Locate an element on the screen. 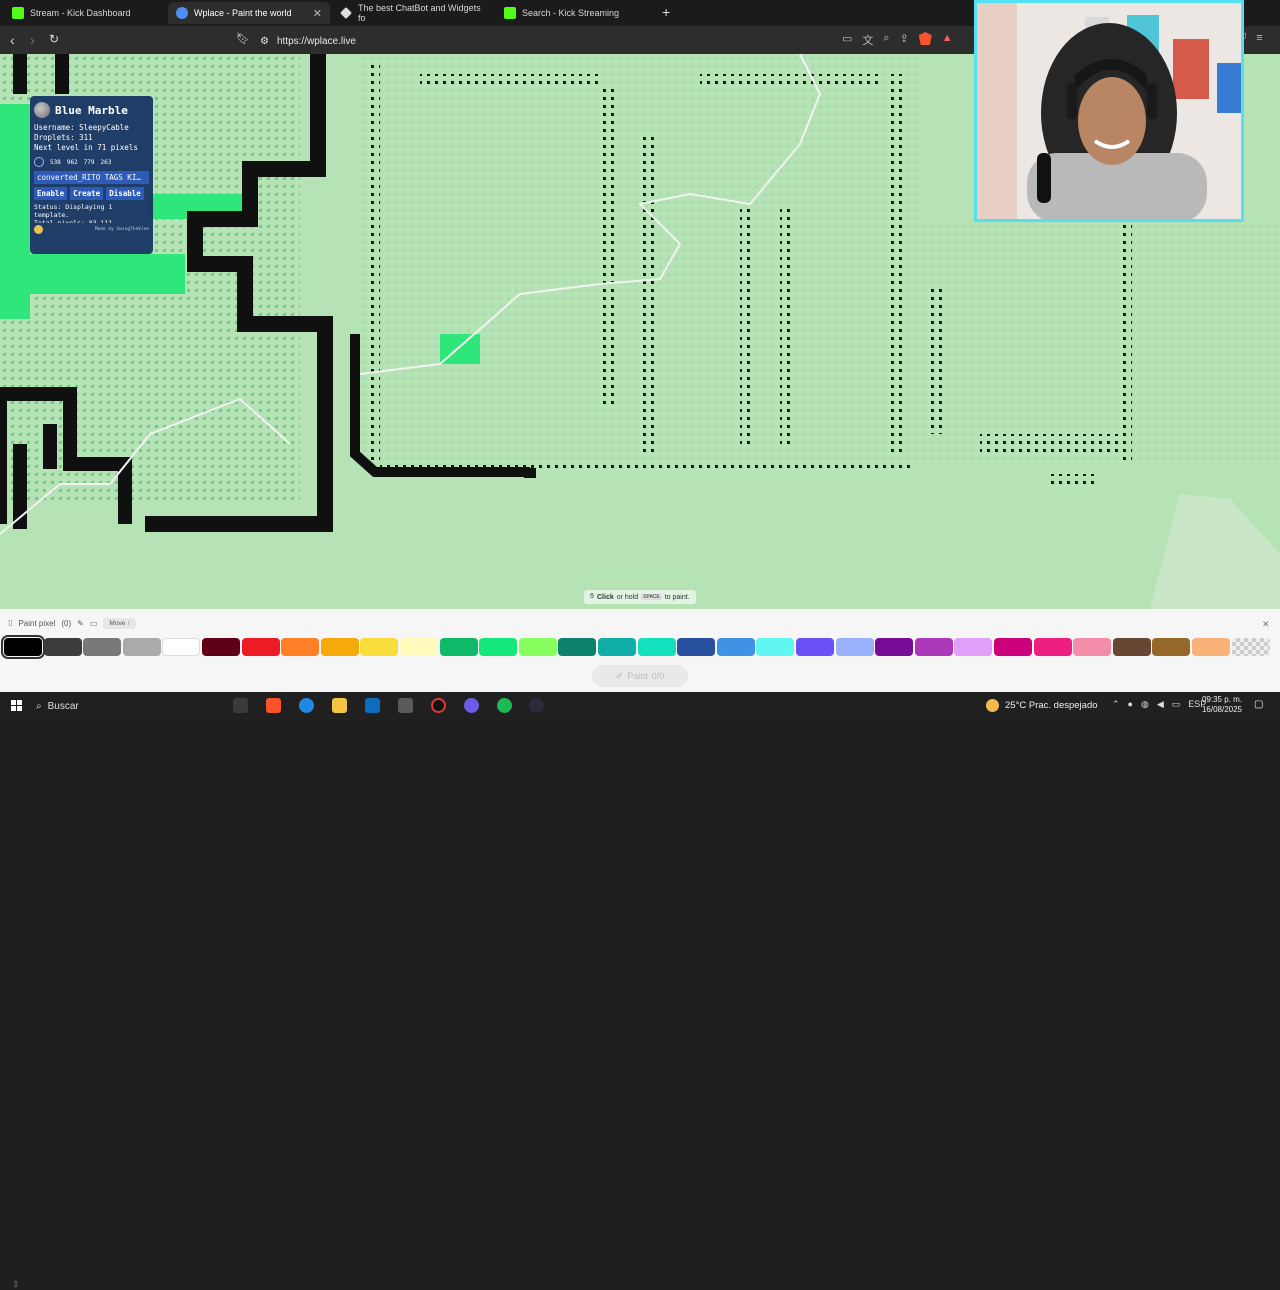  pin-icon is located at coordinates (39, 162).